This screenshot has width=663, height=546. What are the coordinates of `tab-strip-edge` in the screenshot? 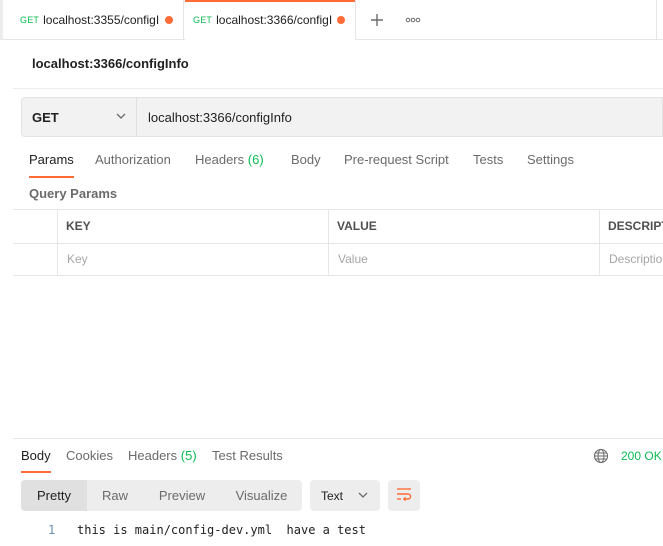 It's located at (1, 20).